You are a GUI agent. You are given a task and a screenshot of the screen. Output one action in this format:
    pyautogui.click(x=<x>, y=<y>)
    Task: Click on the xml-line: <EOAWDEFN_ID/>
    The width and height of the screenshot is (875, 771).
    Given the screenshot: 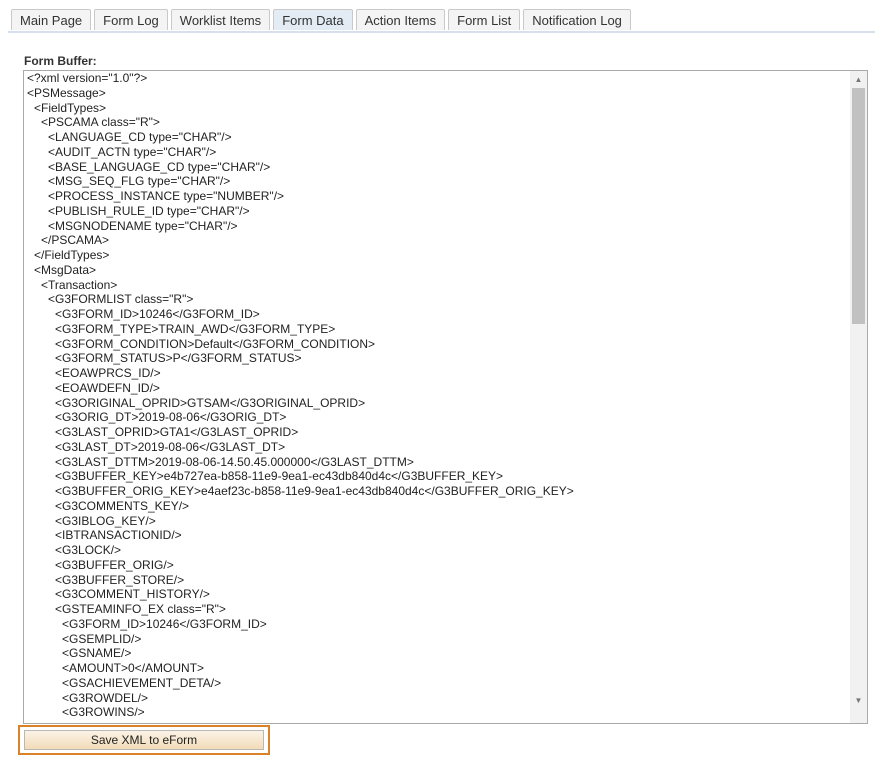 What is the action you would take?
    pyautogui.click(x=107, y=387)
    